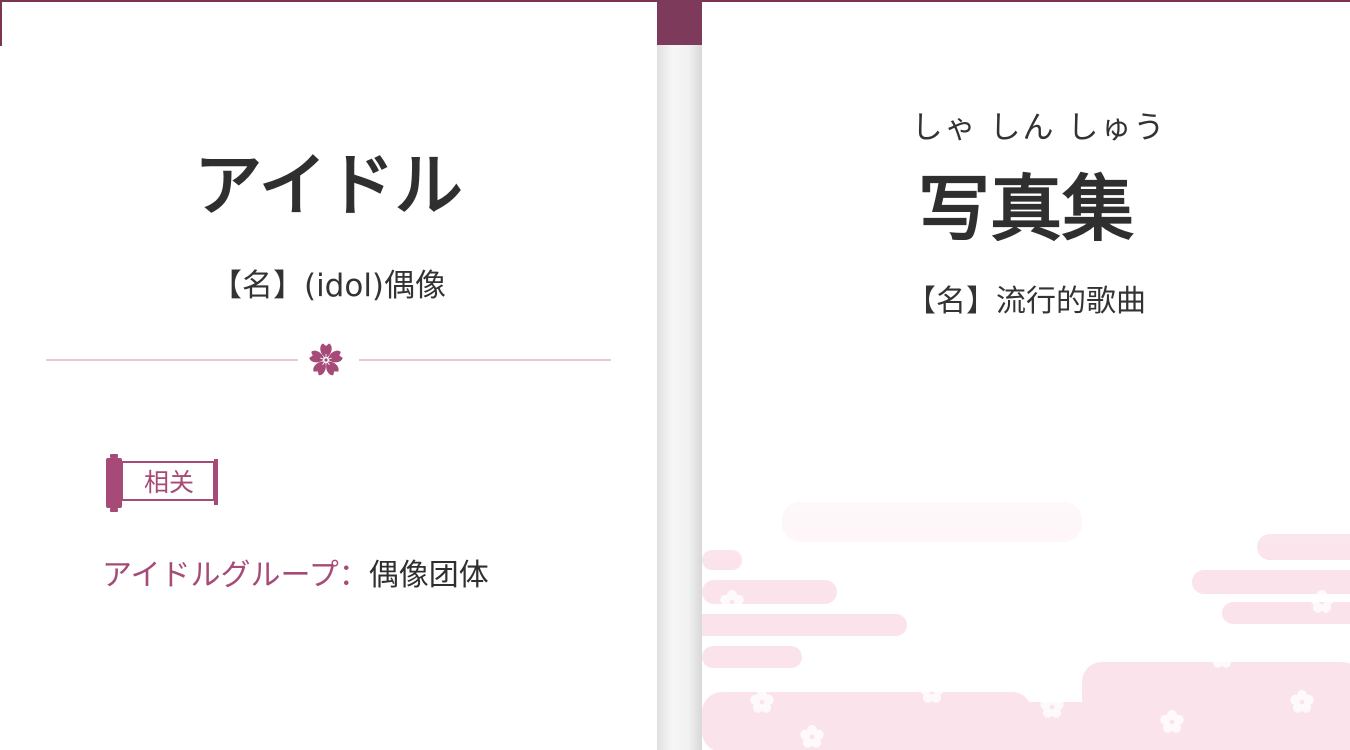  I want to click on gutter-cap, so click(679, 22).